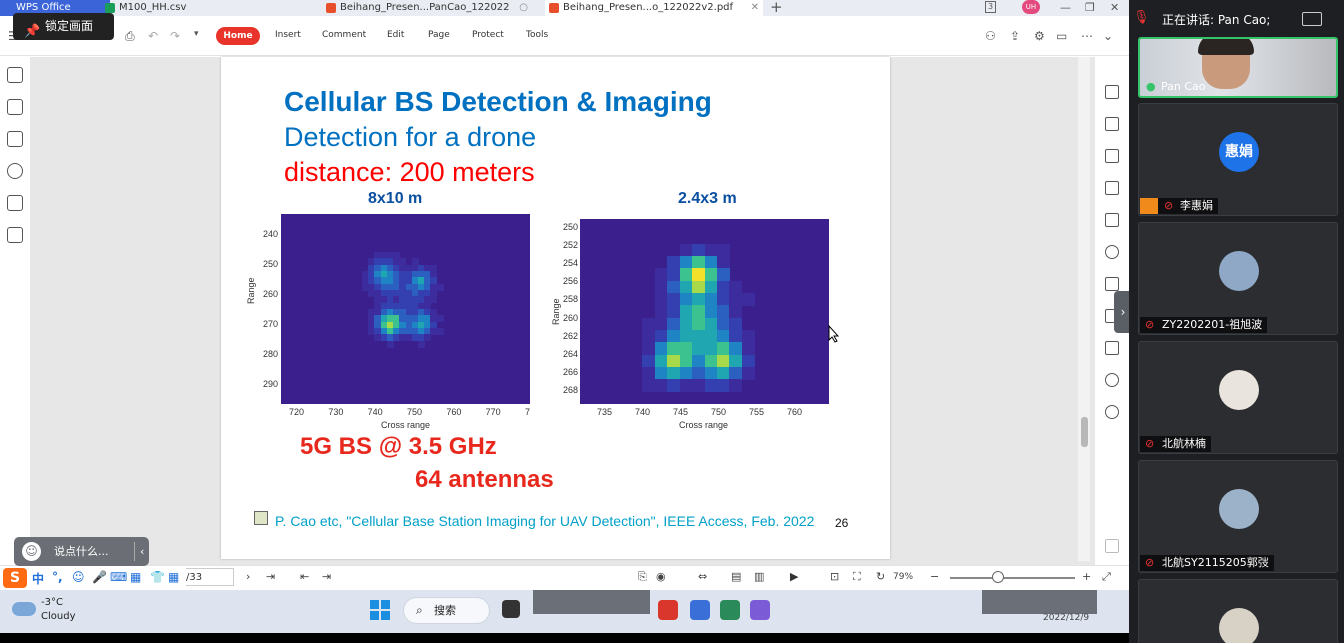  Describe the element at coordinates (1086, 576) in the screenshot. I see `zoom-in-icon: +` at that location.